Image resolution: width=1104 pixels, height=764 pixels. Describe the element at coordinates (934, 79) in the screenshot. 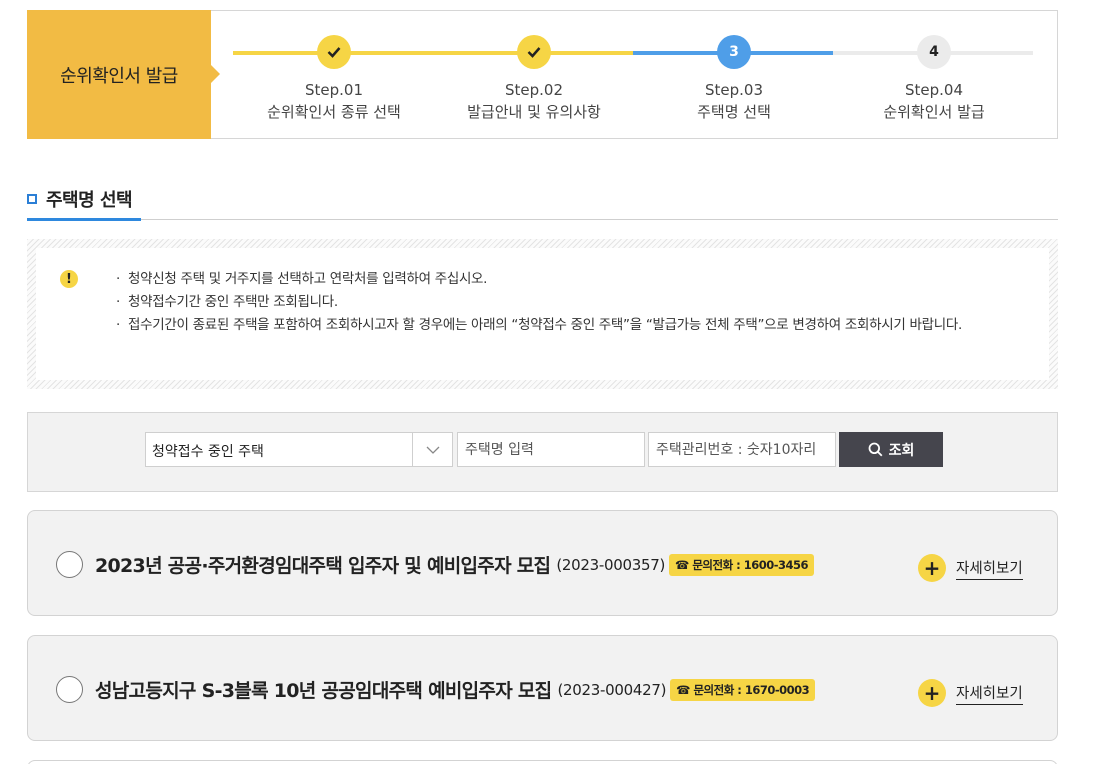

I see `step-4: 4 Step.04 순위확인서 발급` at that location.